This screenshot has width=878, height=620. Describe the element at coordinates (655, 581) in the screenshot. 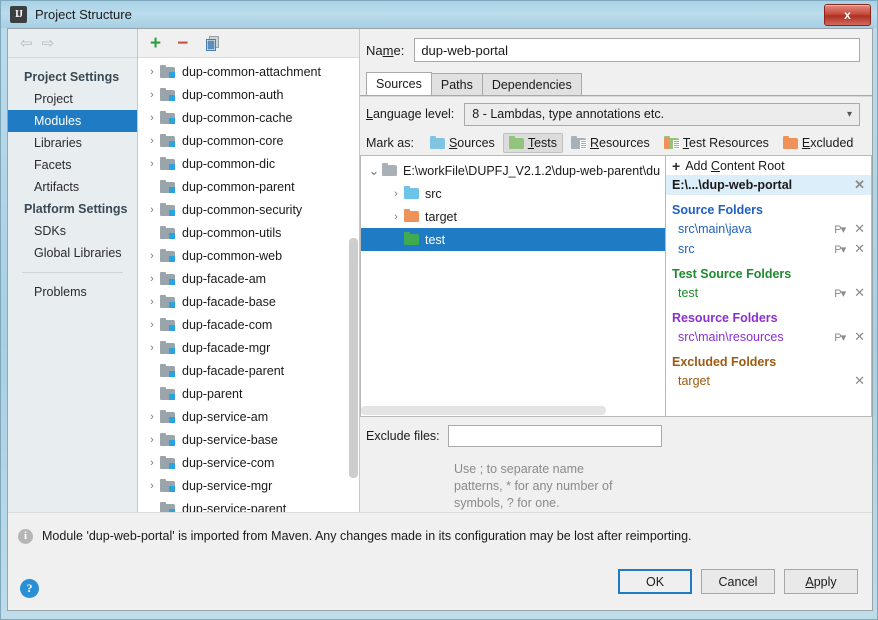

I see `ok-button: OK` at that location.